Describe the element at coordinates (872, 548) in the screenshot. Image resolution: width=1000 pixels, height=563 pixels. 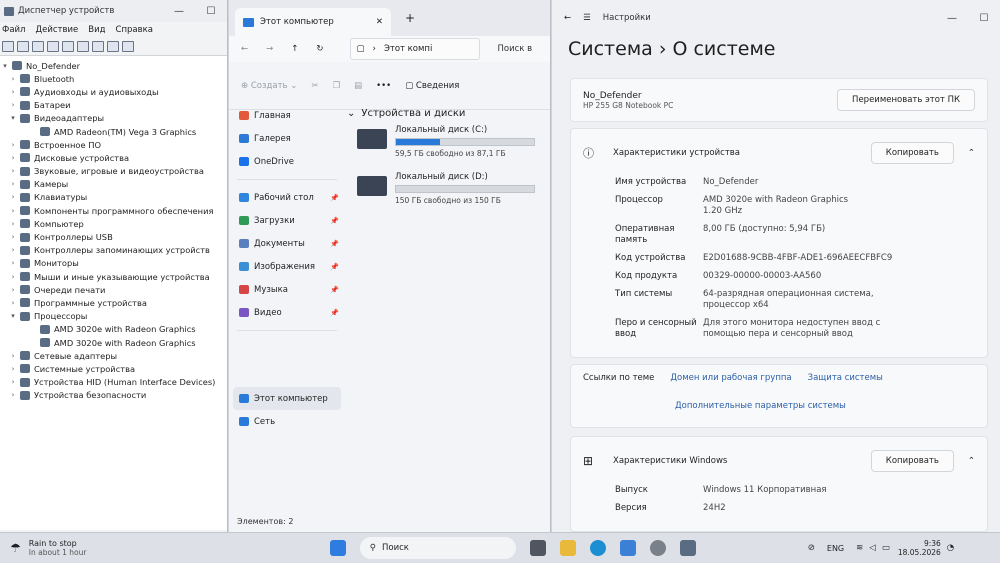
I see `volume-icon: ◁` at that location.